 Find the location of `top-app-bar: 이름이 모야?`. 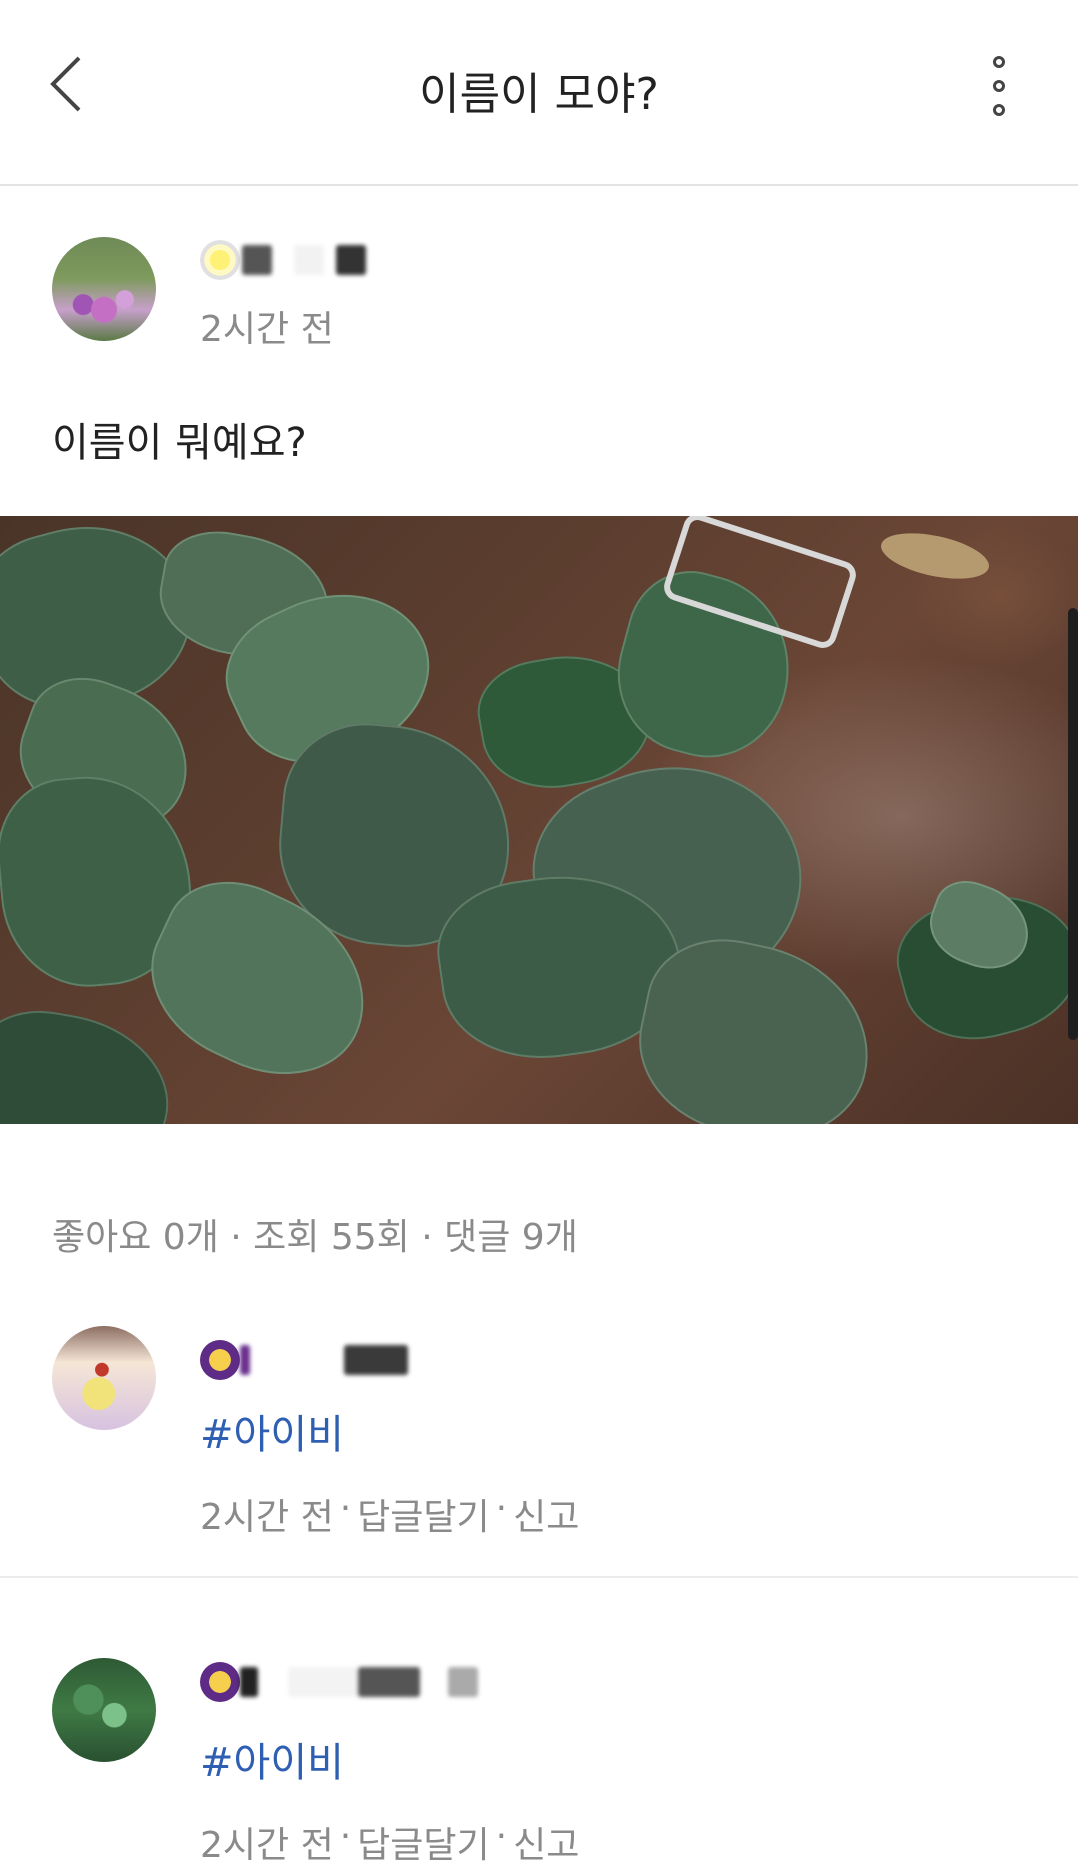

top-app-bar: 이름이 모야? is located at coordinates (539, 93).